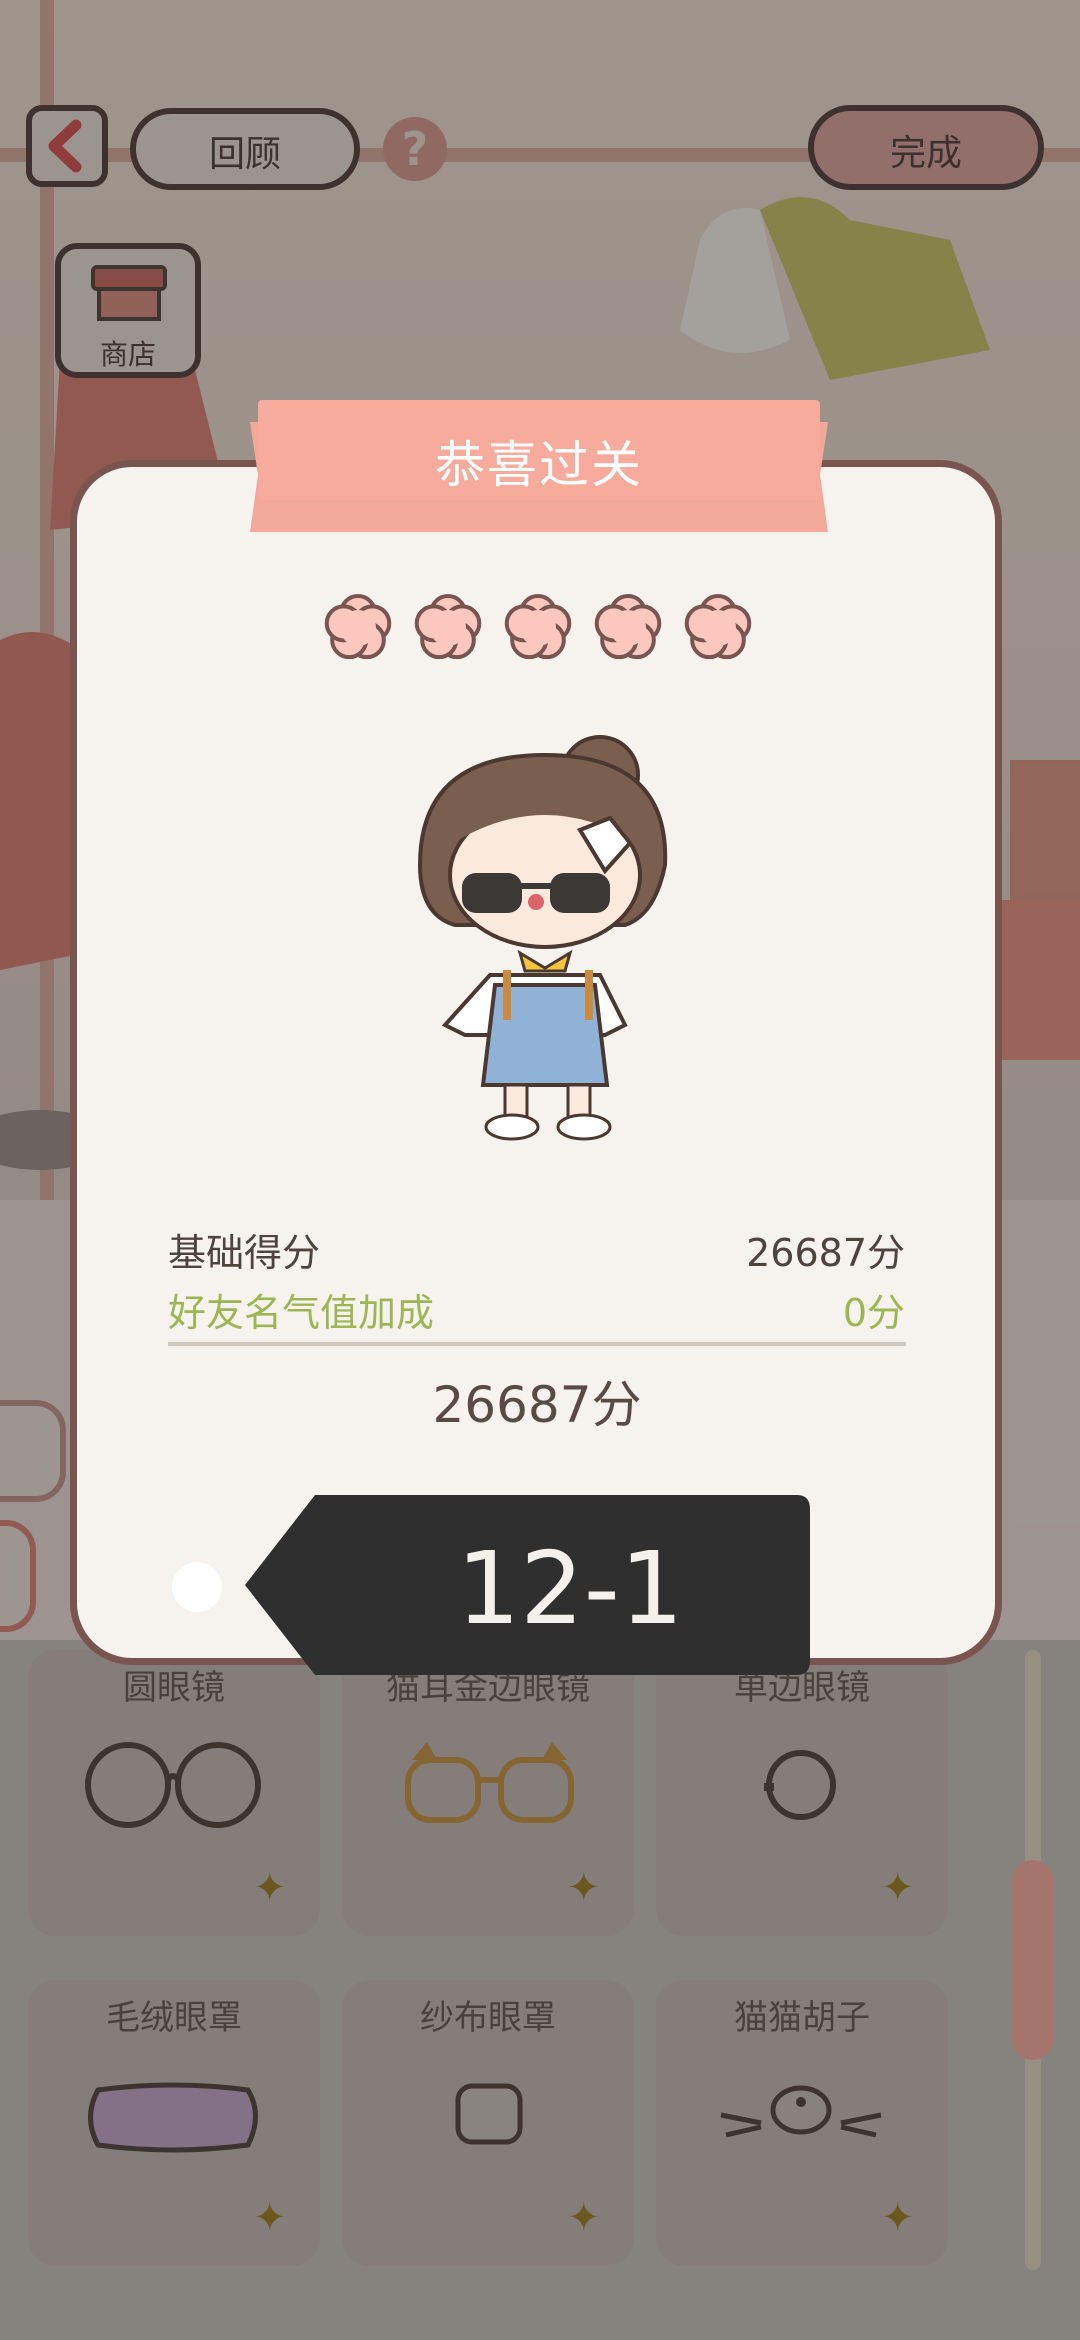 This screenshot has width=1080, height=2340. Describe the element at coordinates (197, 1587) in the screenshot. I see `tag-hole-dot` at that location.